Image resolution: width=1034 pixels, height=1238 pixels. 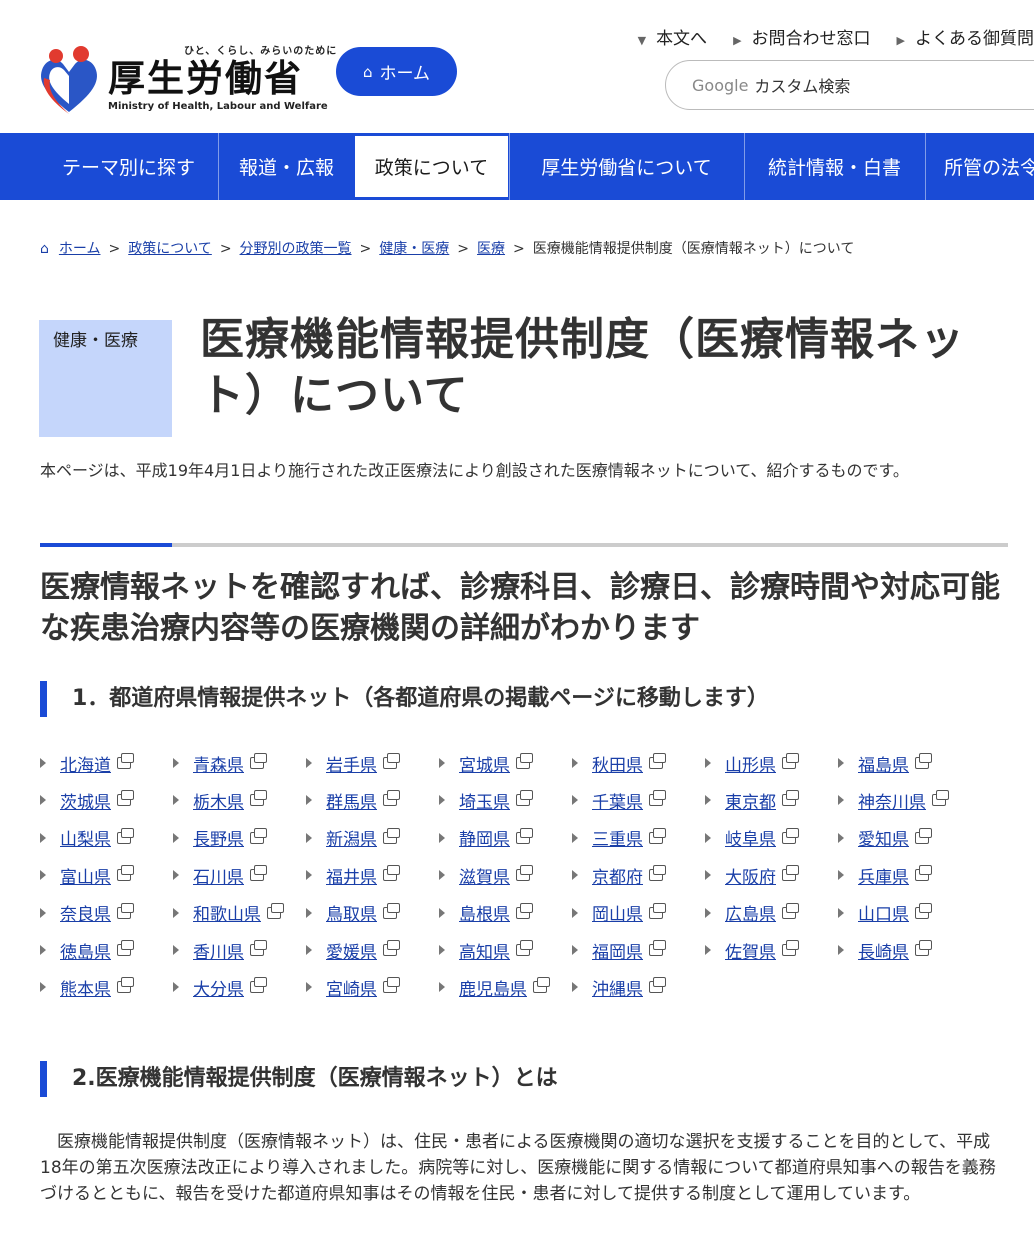 I want to click on prefecture-link: 茨城県, so click(x=87, y=800).